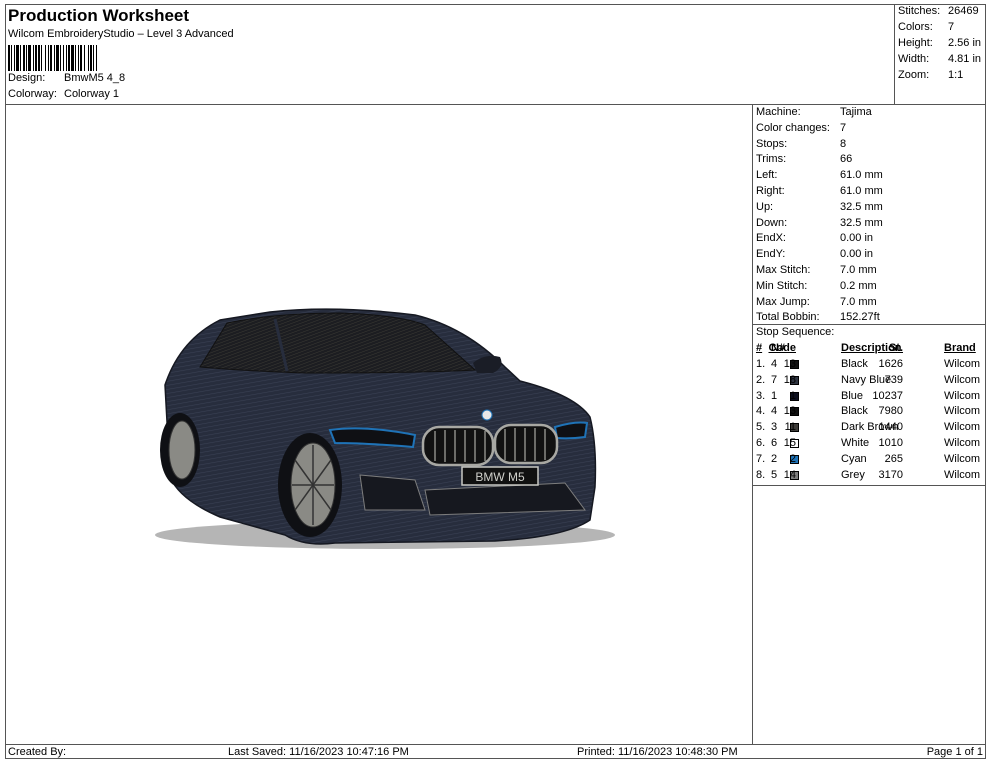 This screenshot has height=762, width=990. I want to click on stat-zoom: Zoom: 1:1, so click(930, 75).